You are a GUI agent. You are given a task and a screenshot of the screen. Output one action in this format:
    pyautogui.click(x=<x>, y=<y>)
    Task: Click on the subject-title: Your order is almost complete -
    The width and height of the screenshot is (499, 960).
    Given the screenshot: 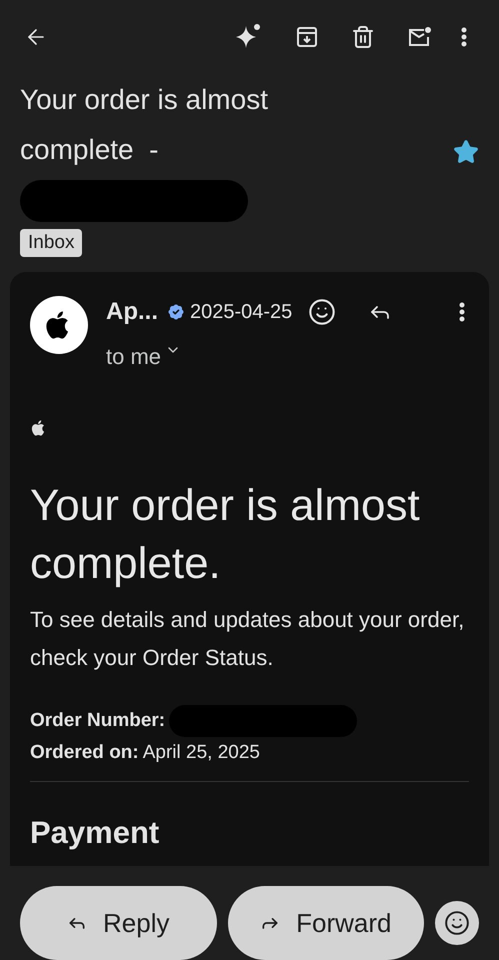 What is the action you would take?
    pyautogui.click(x=144, y=124)
    